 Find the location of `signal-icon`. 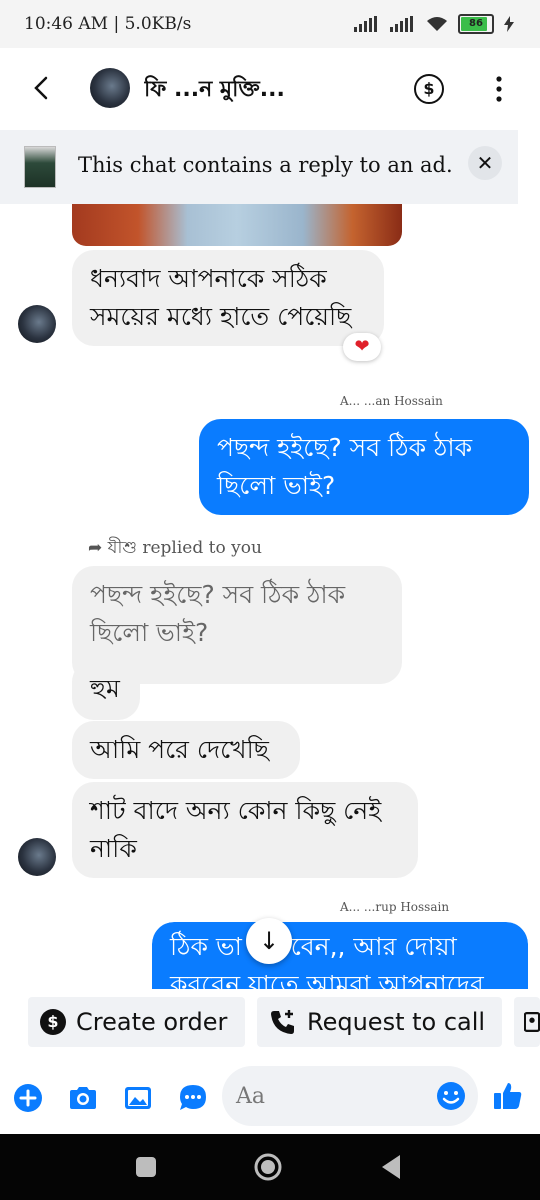

signal-icon is located at coordinates (365, 24).